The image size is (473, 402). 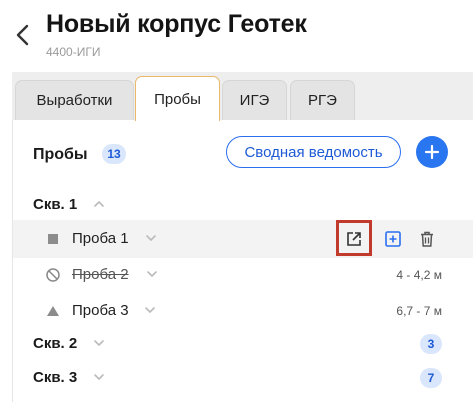 What do you see at coordinates (177, 98) in the screenshot?
I see `tab-proby: Пробы` at bounding box center [177, 98].